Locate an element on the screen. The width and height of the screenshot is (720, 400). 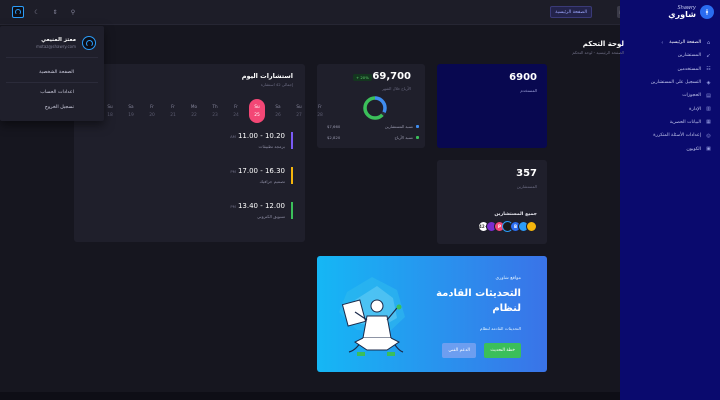
sidebar-item-label: الإدارة is located at coordinates (695, 109).